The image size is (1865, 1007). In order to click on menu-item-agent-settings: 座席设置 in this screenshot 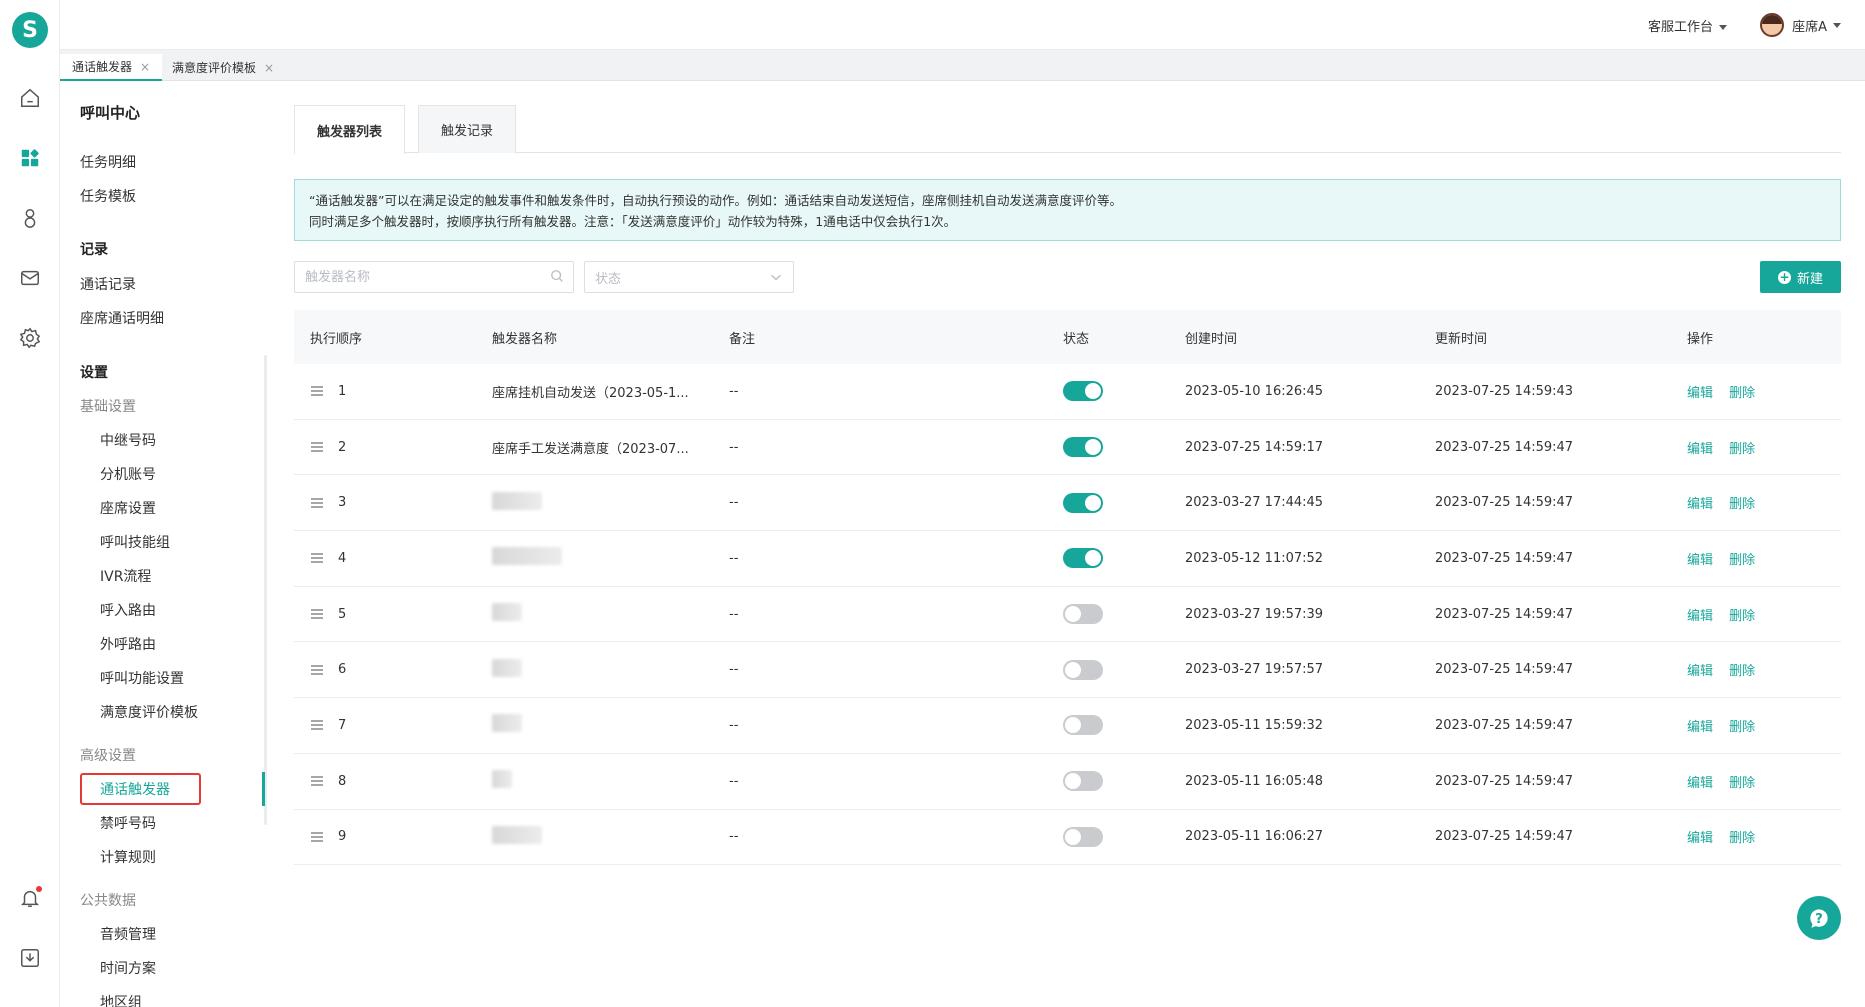, I will do `click(128, 508)`.